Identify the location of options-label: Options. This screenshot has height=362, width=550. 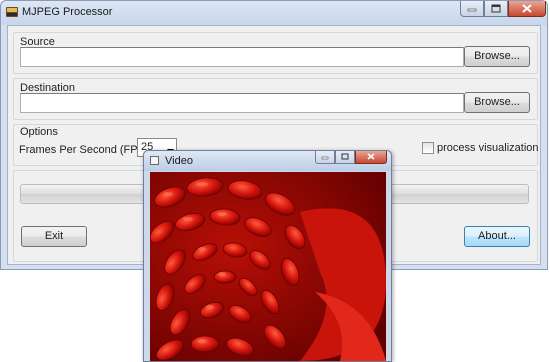
(39, 132).